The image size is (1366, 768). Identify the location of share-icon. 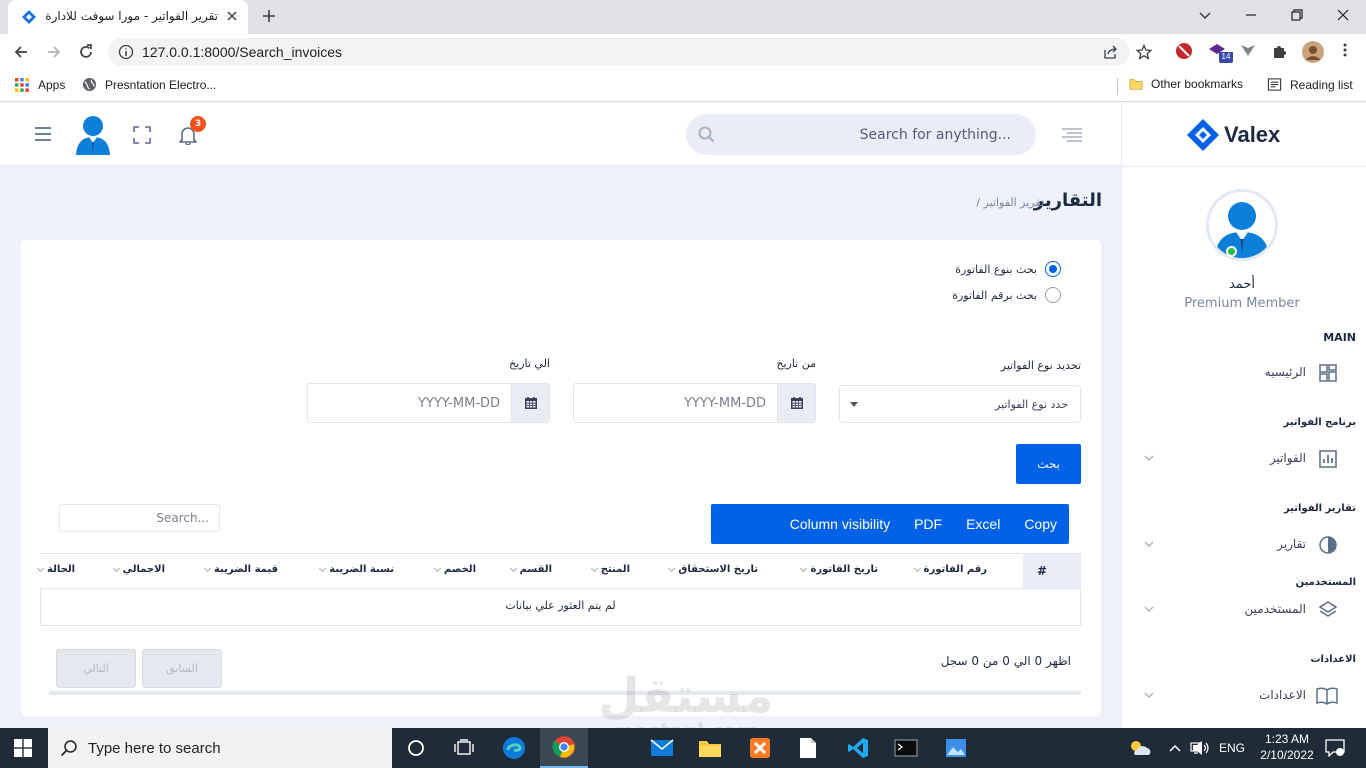
(1110, 52).